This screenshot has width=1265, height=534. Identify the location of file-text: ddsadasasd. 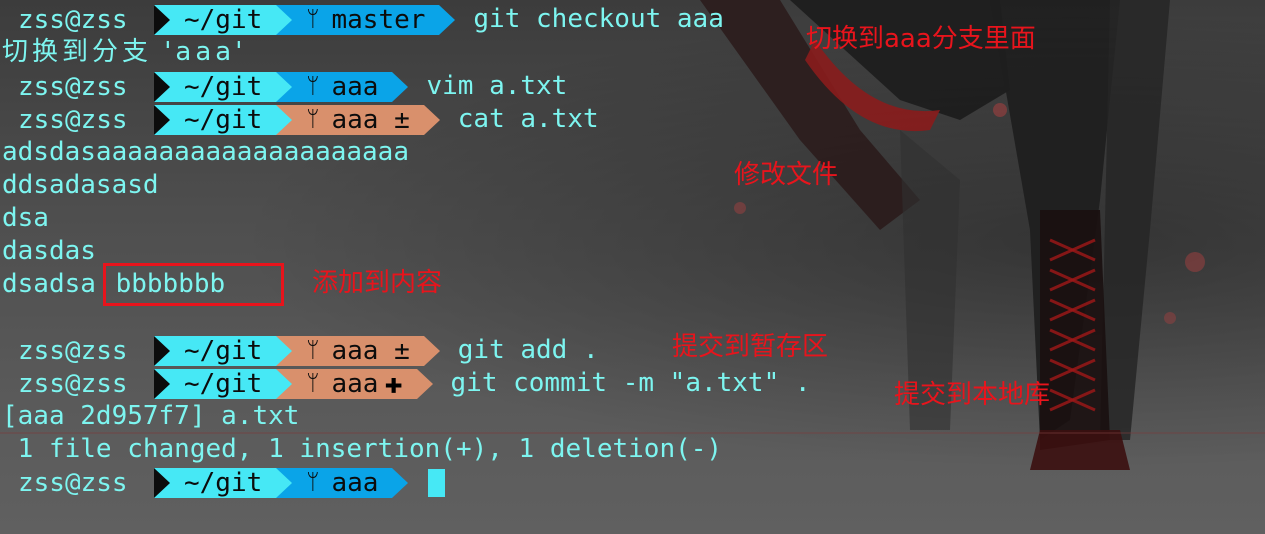
(80, 185).